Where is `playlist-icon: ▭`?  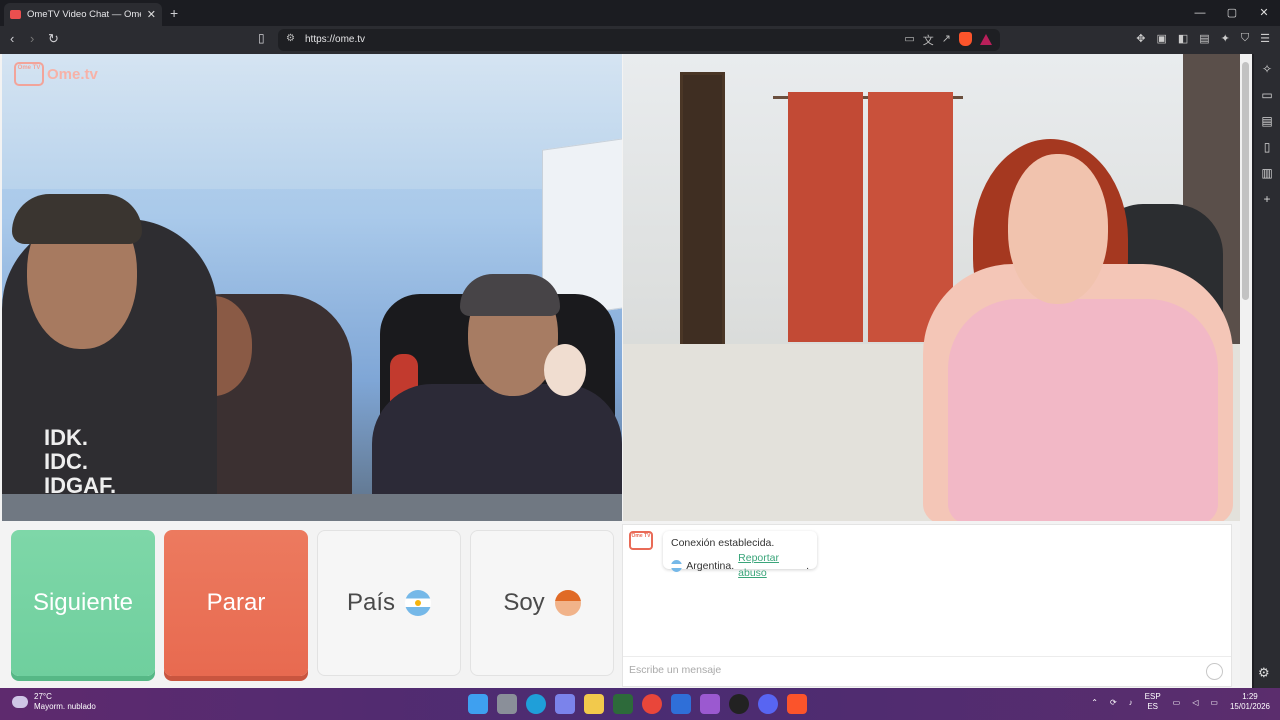
playlist-icon: ▭ is located at coordinates (1266, 95).